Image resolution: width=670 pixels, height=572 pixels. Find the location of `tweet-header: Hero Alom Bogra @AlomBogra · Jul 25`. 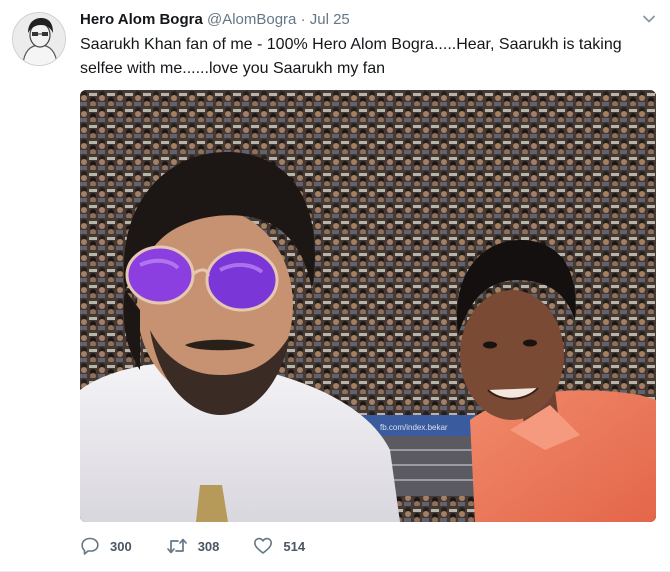

tweet-header: Hero Alom Bogra @AlomBogra · Jul 25 is located at coordinates (355, 21).